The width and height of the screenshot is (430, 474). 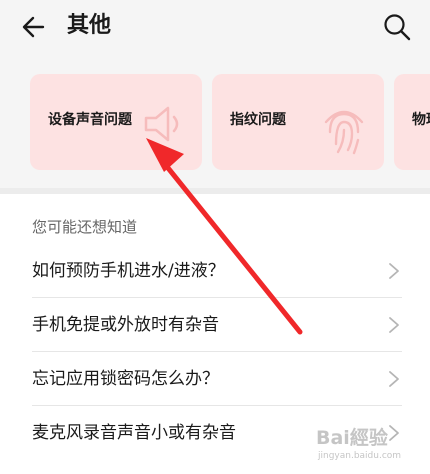 I want to click on search-button, so click(x=397, y=27).